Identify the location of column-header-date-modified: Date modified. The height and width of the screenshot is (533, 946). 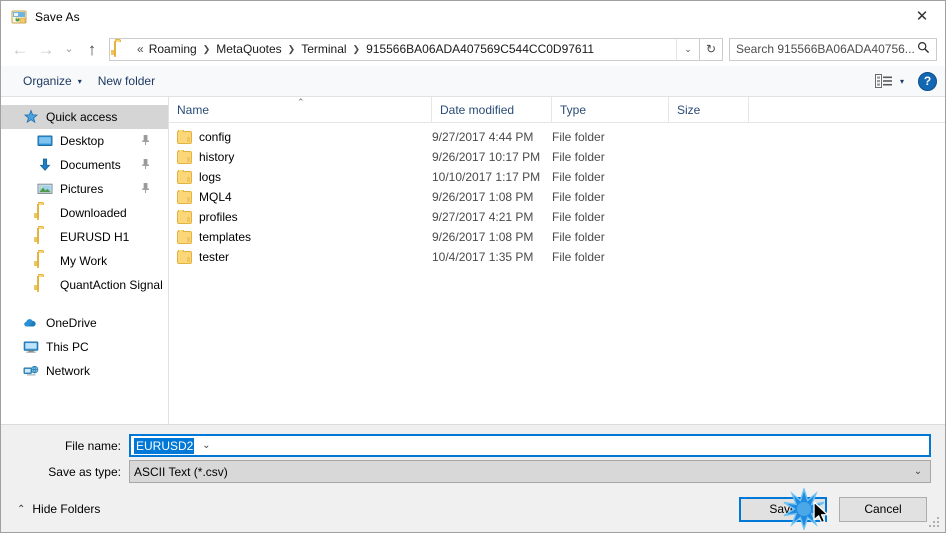
(492, 109).